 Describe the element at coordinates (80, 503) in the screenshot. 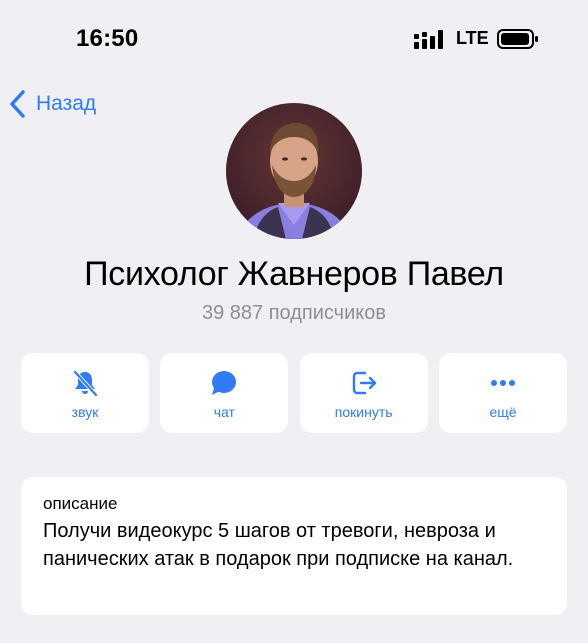

I see `description-title: описание` at that location.